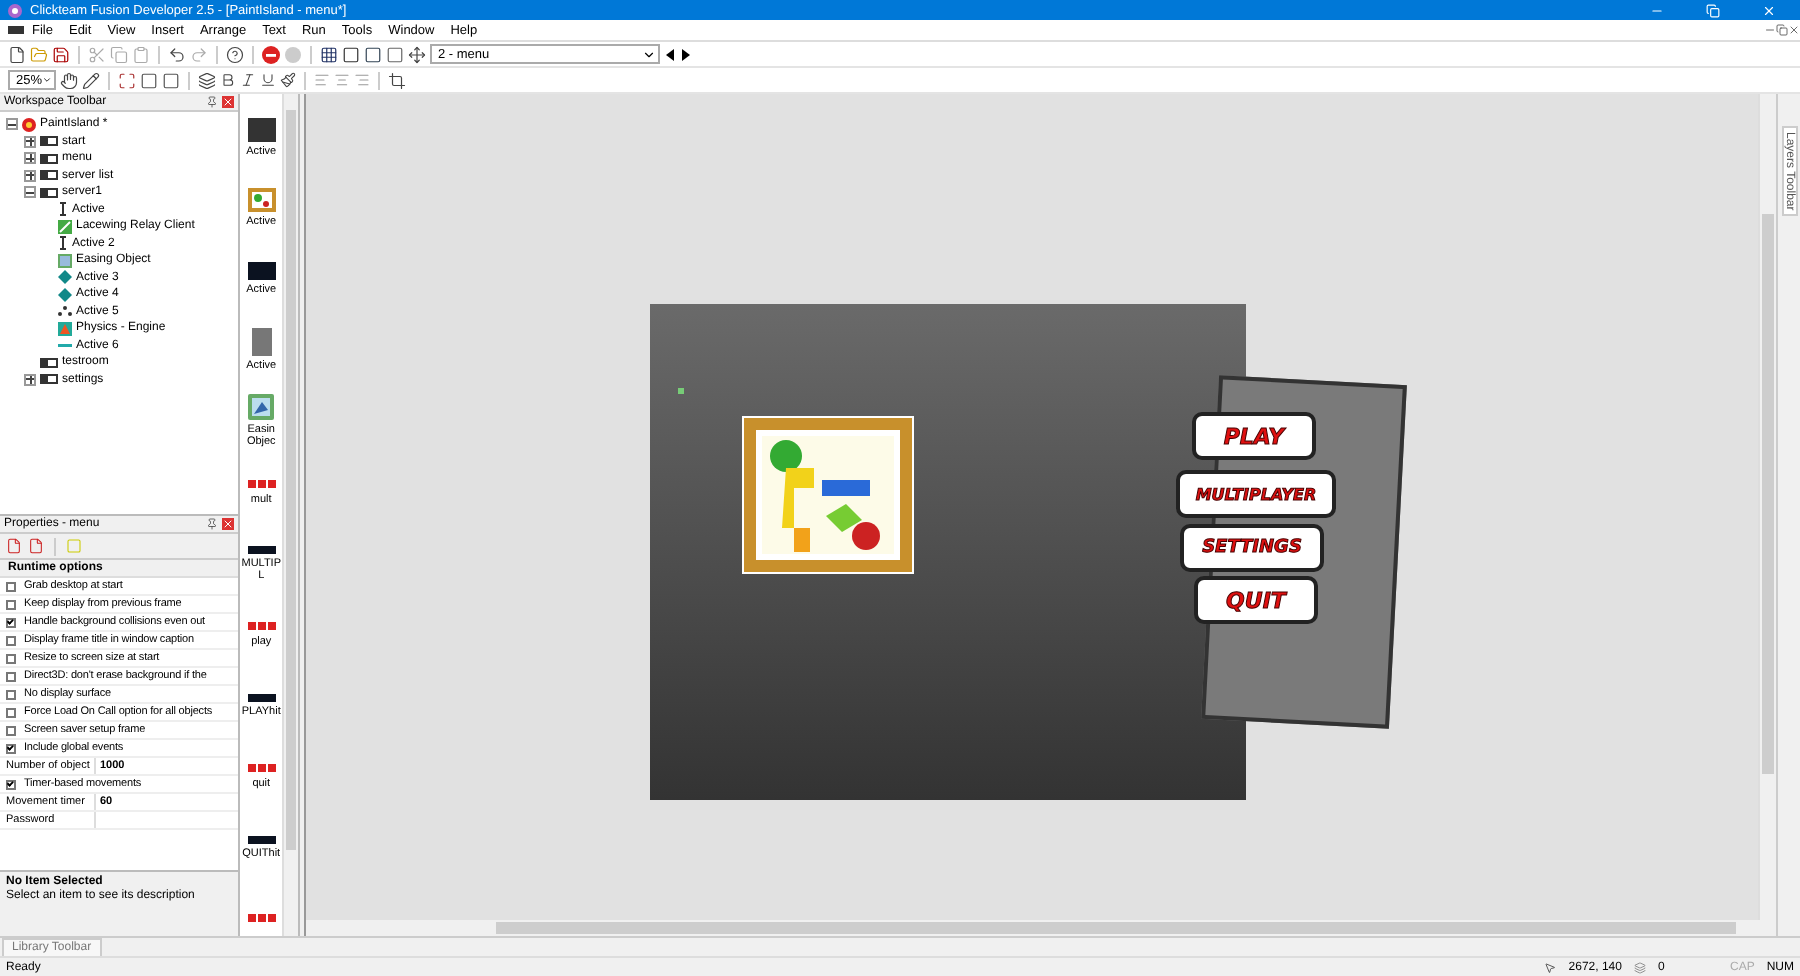 Image resolution: width=1800 pixels, height=976 pixels. What do you see at coordinates (261, 271) in the screenshot?
I see `rectangle-thumbnail` at bounding box center [261, 271].